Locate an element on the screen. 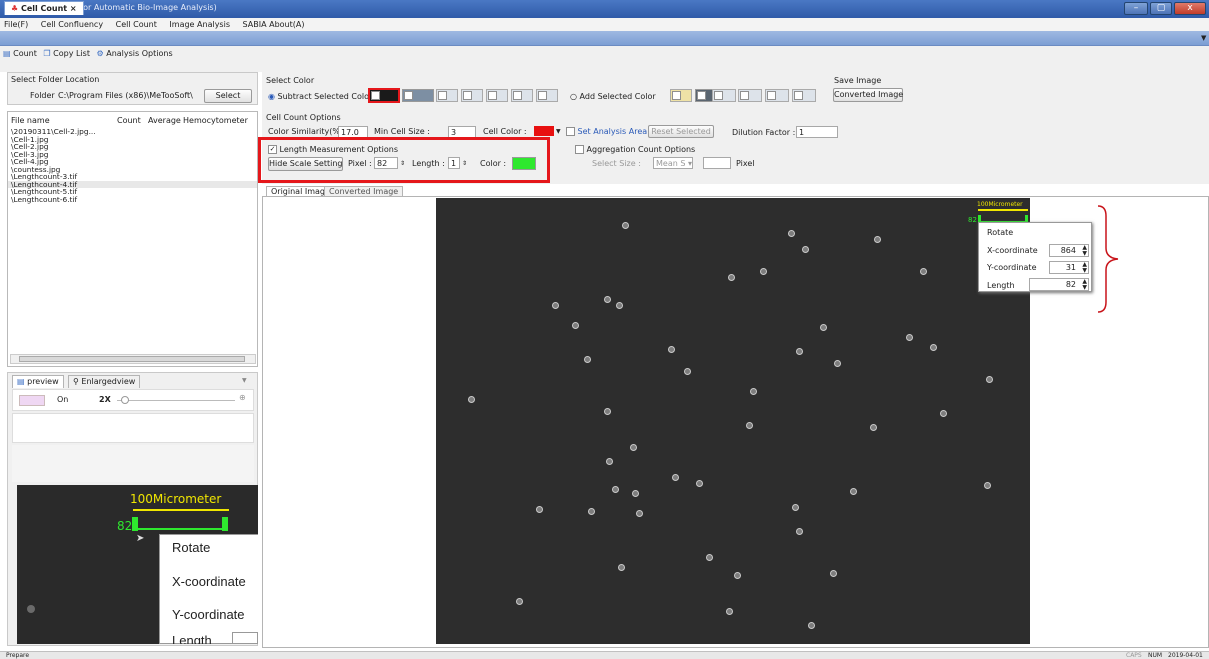  menu-rotate: Rotate is located at coordinates (1000, 233).